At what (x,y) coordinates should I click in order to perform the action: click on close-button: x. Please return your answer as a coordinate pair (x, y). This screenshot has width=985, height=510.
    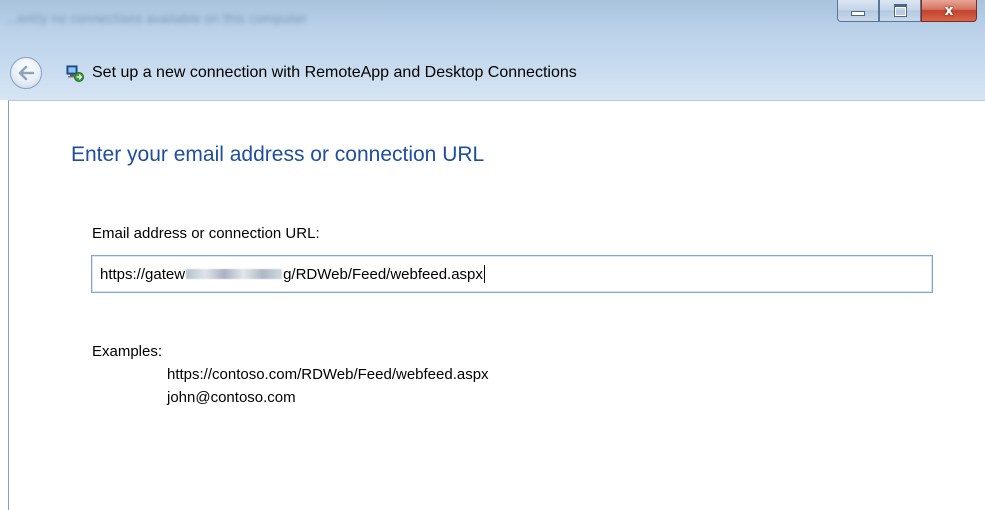
    Looking at the image, I should click on (949, 11).